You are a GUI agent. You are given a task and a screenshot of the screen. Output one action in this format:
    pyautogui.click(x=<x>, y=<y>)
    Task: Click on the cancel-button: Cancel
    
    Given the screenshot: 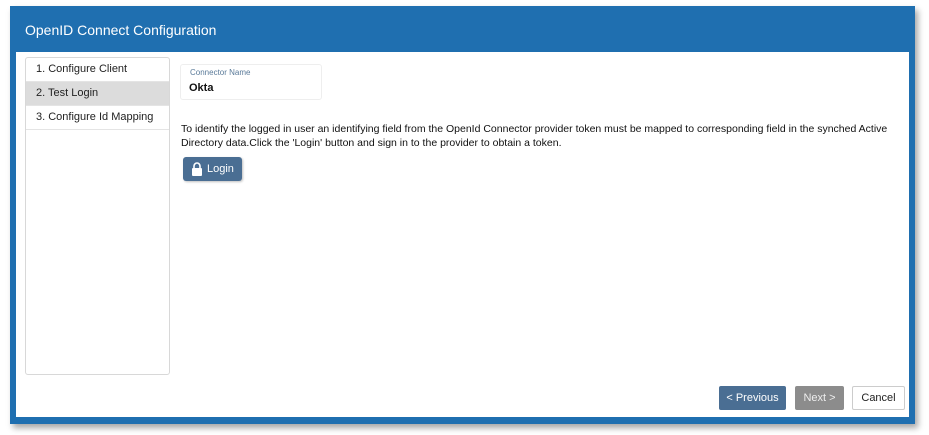 What is the action you would take?
    pyautogui.click(x=878, y=398)
    